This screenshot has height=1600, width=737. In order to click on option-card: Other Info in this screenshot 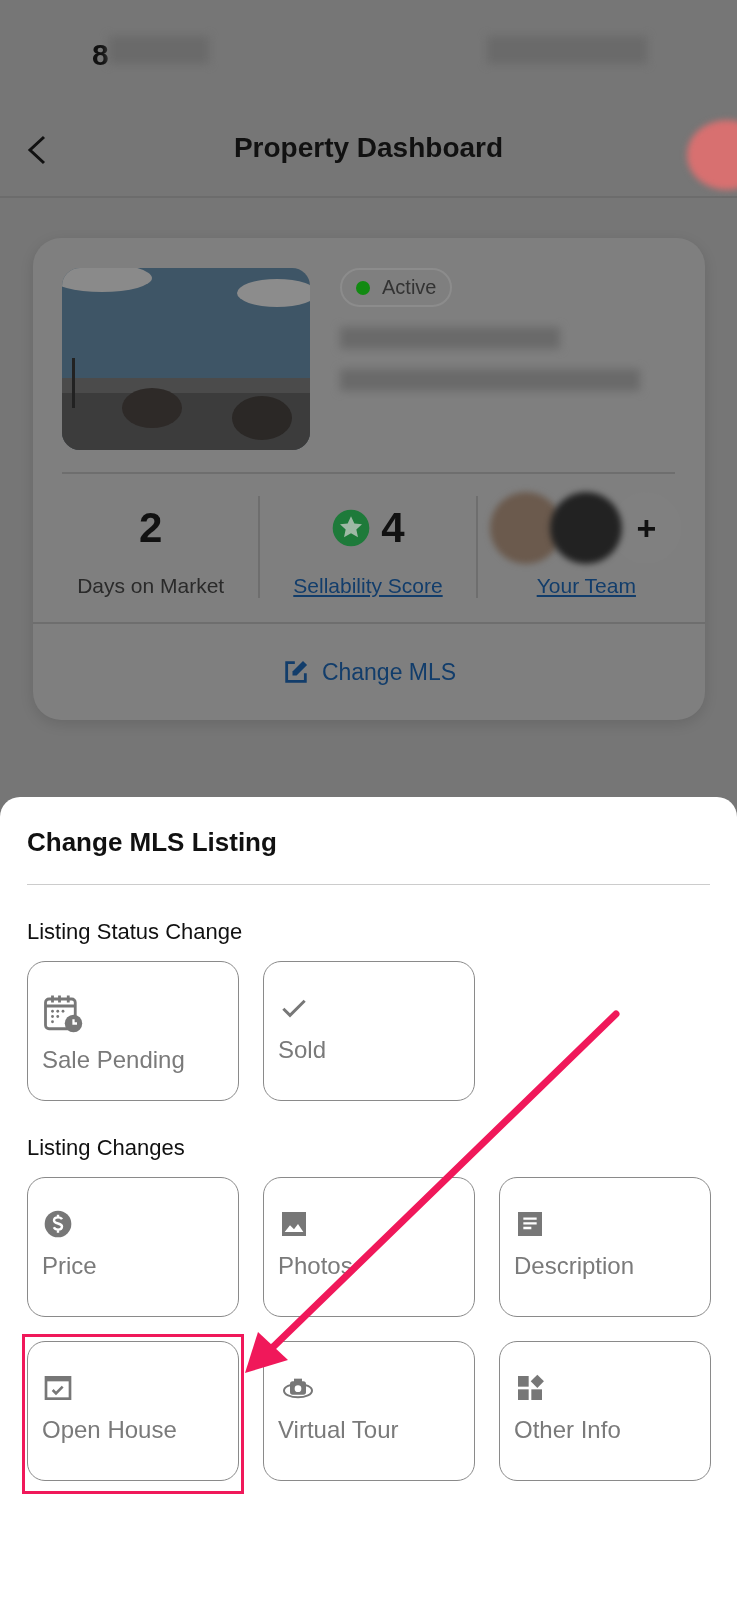, I will do `click(605, 1411)`.